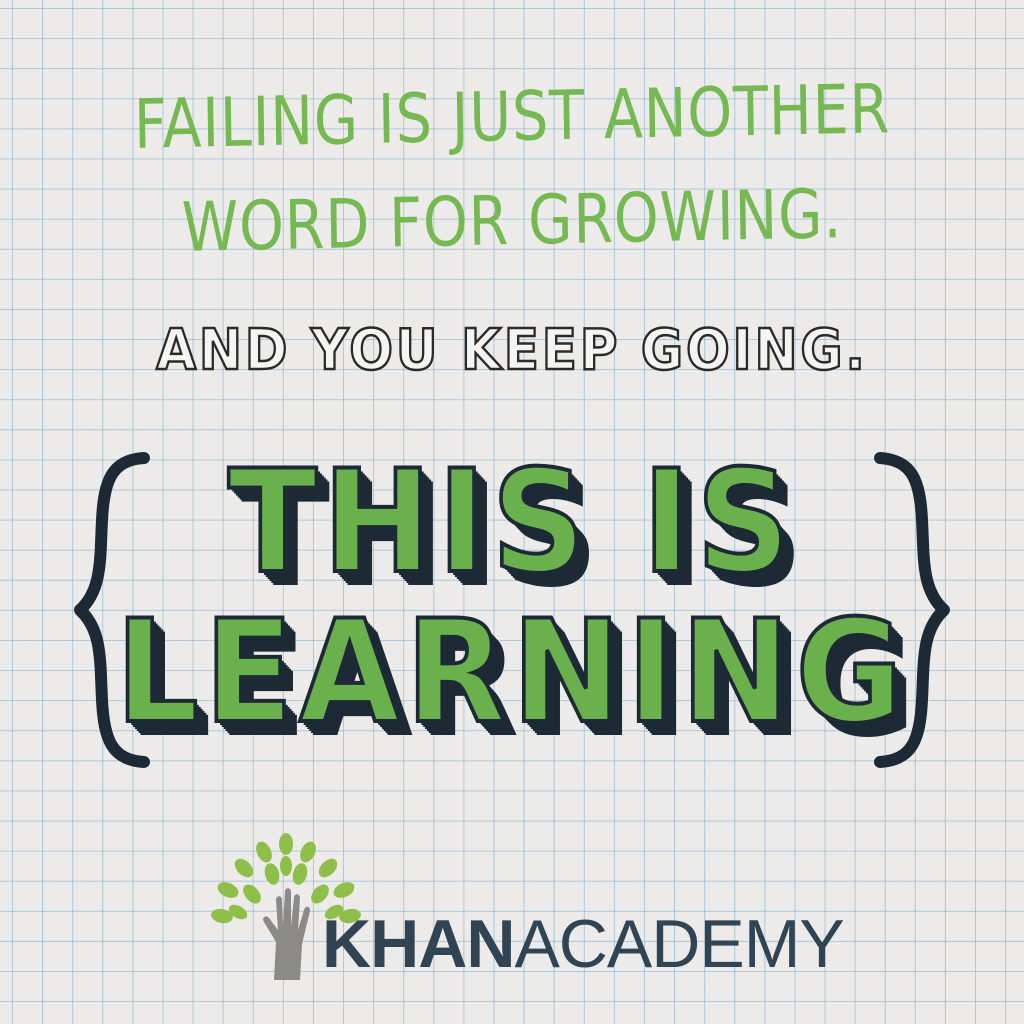 The height and width of the screenshot is (1024, 1024). Describe the element at coordinates (512, 117) in the screenshot. I see `tagline-line-1: FAILING IS JUST ANOTHER` at that location.